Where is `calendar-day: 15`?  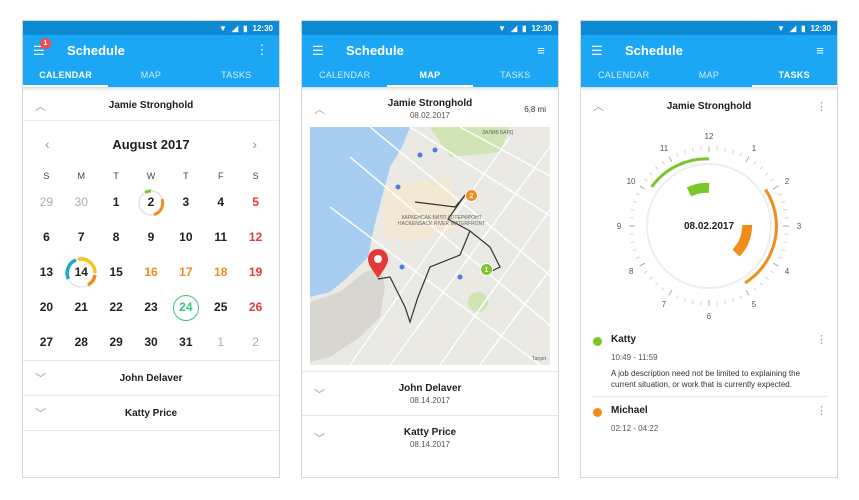 calendar-day: 15 is located at coordinates (116, 272).